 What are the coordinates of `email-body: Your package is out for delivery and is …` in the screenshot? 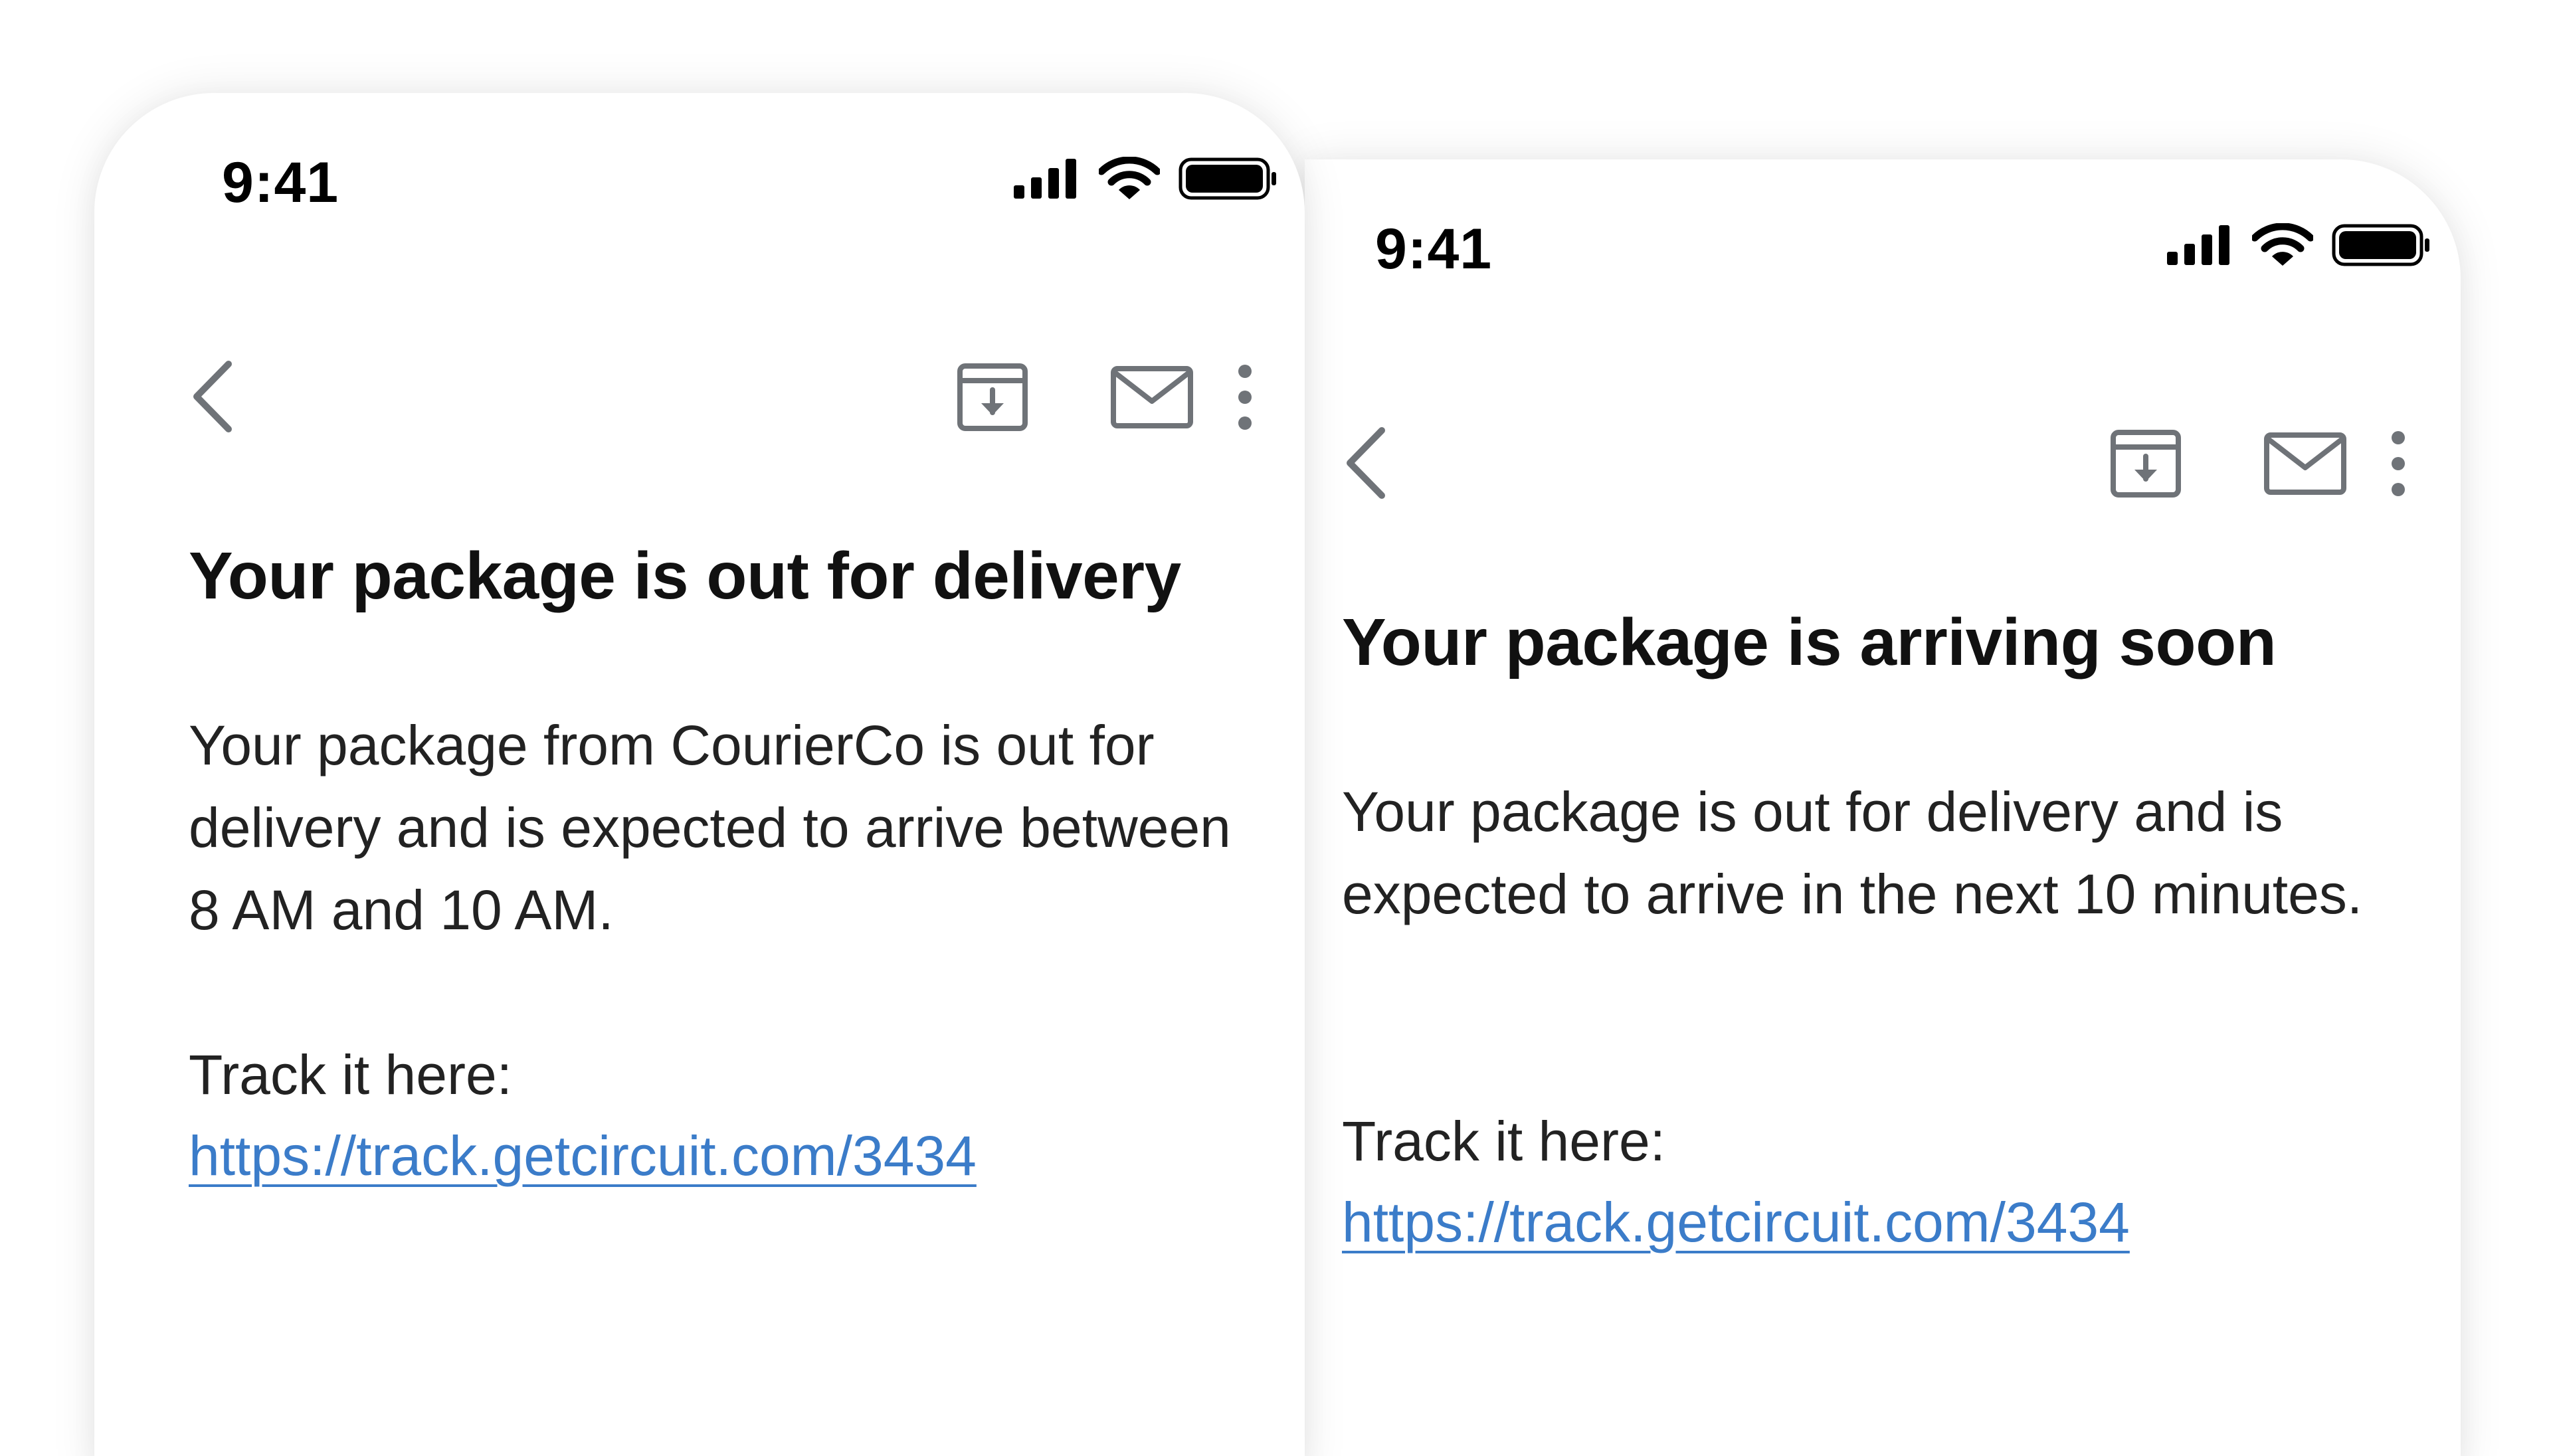 It's located at (1852, 852).